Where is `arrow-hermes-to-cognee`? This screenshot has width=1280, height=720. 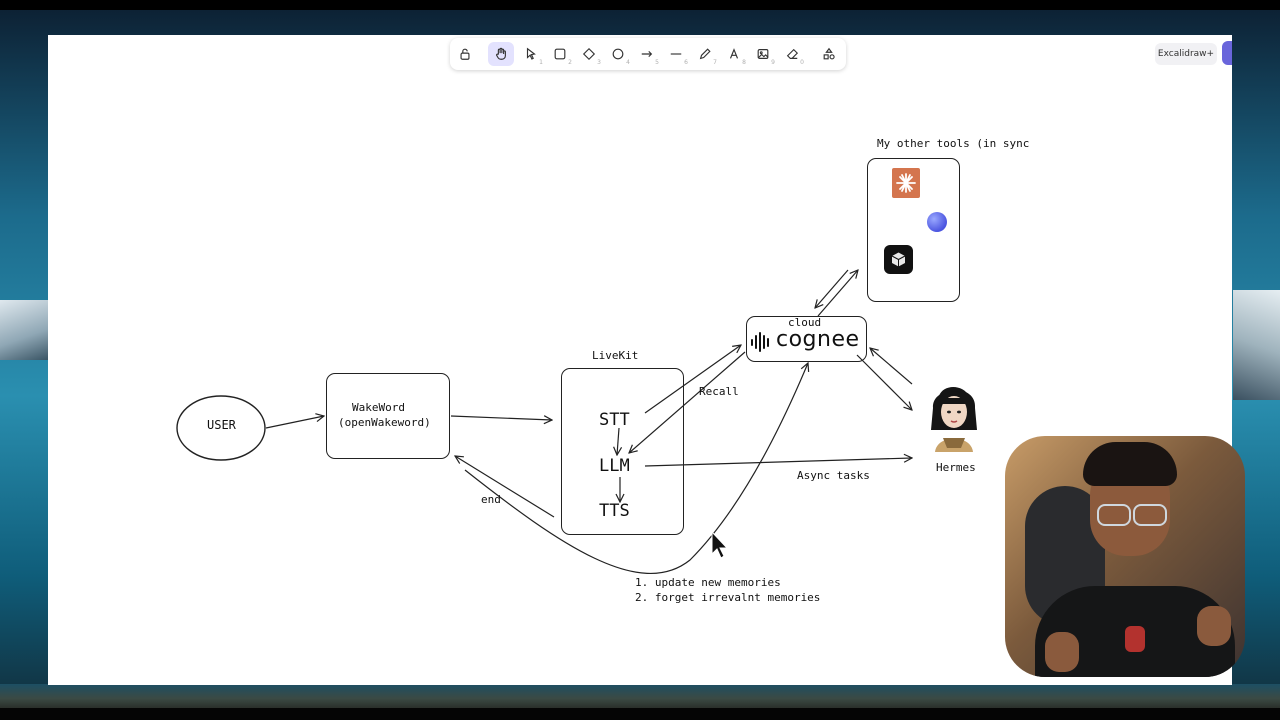
arrow-hermes-to-cognee is located at coordinates (891, 366).